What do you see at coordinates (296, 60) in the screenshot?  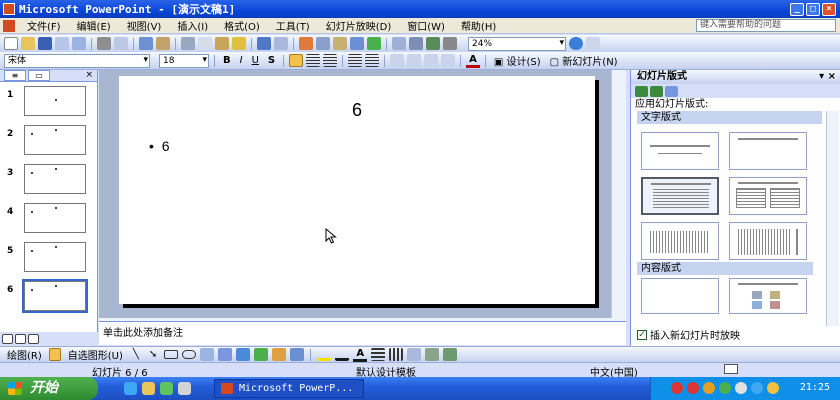 I see `align-left-icon` at bounding box center [296, 60].